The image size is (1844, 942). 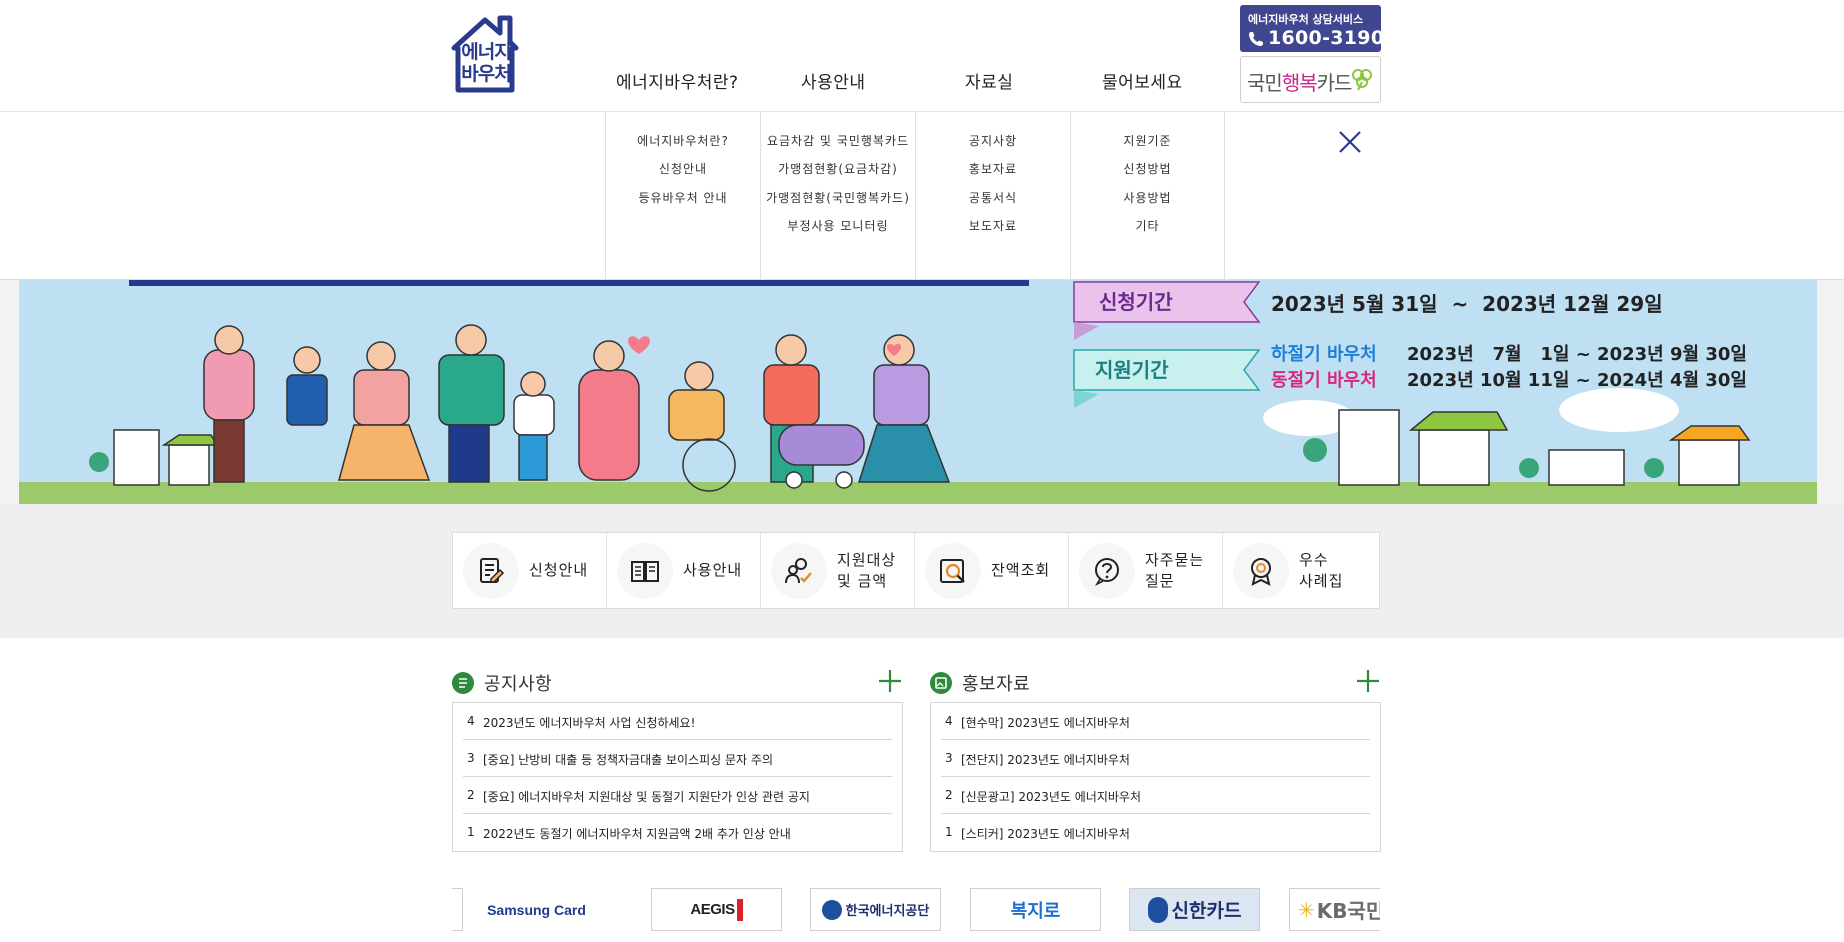 I want to click on notice-row-title: 2022년도 동절기 에너지바우처 지원금액 2배 추가 인상 안내, so click(x=637, y=834).